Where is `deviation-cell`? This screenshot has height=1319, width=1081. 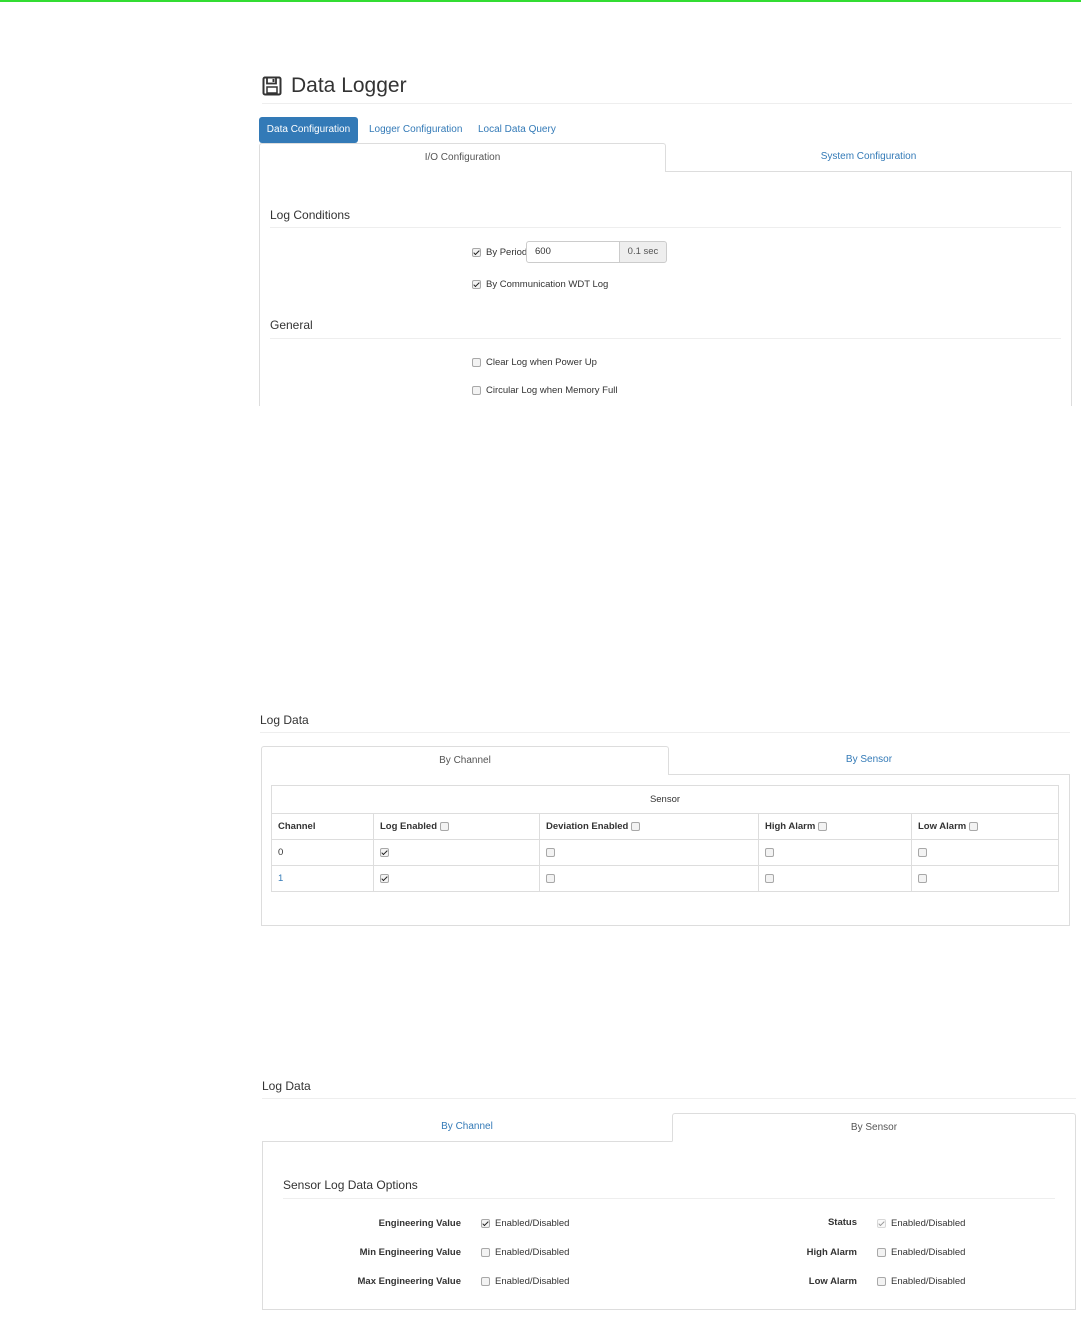 deviation-cell is located at coordinates (649, 852).